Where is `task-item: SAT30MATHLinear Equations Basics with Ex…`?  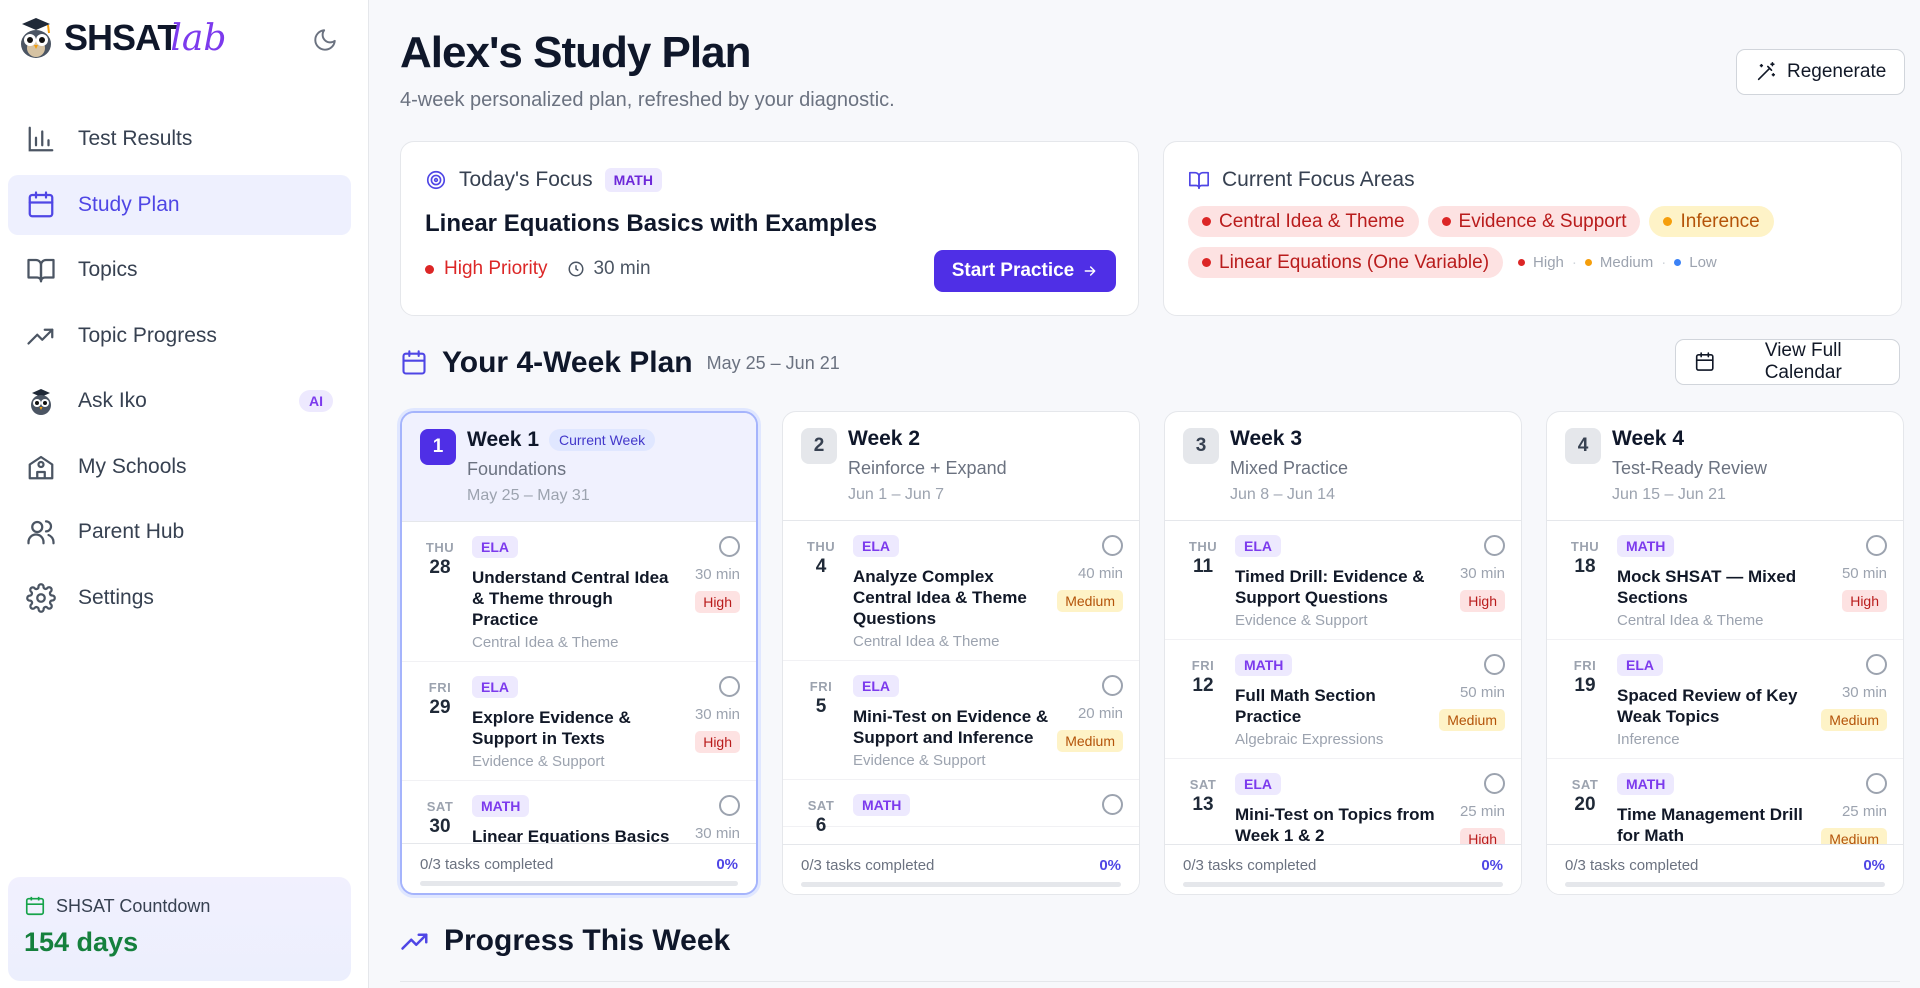 task-item: SAT30MATHLinear Equations Basics with Ex… is located at coordinates (579, 814).